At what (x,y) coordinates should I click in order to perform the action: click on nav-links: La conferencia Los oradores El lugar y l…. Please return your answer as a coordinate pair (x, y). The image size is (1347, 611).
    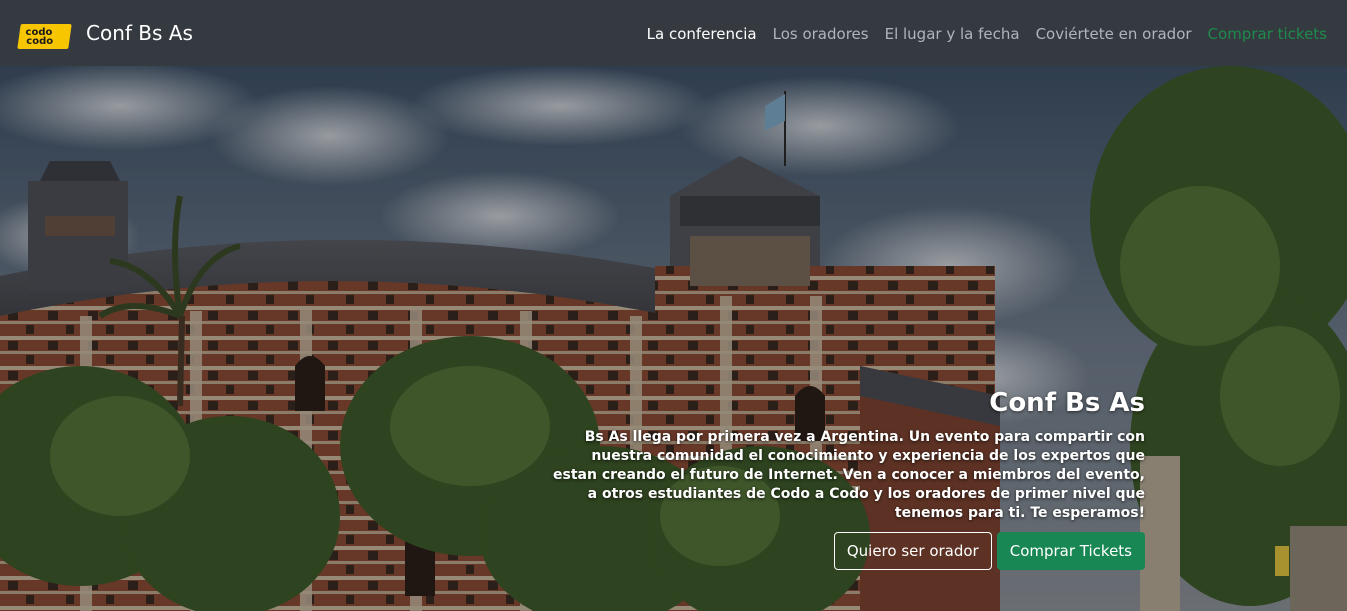
    Looking at the image, I should click on (987, 34).